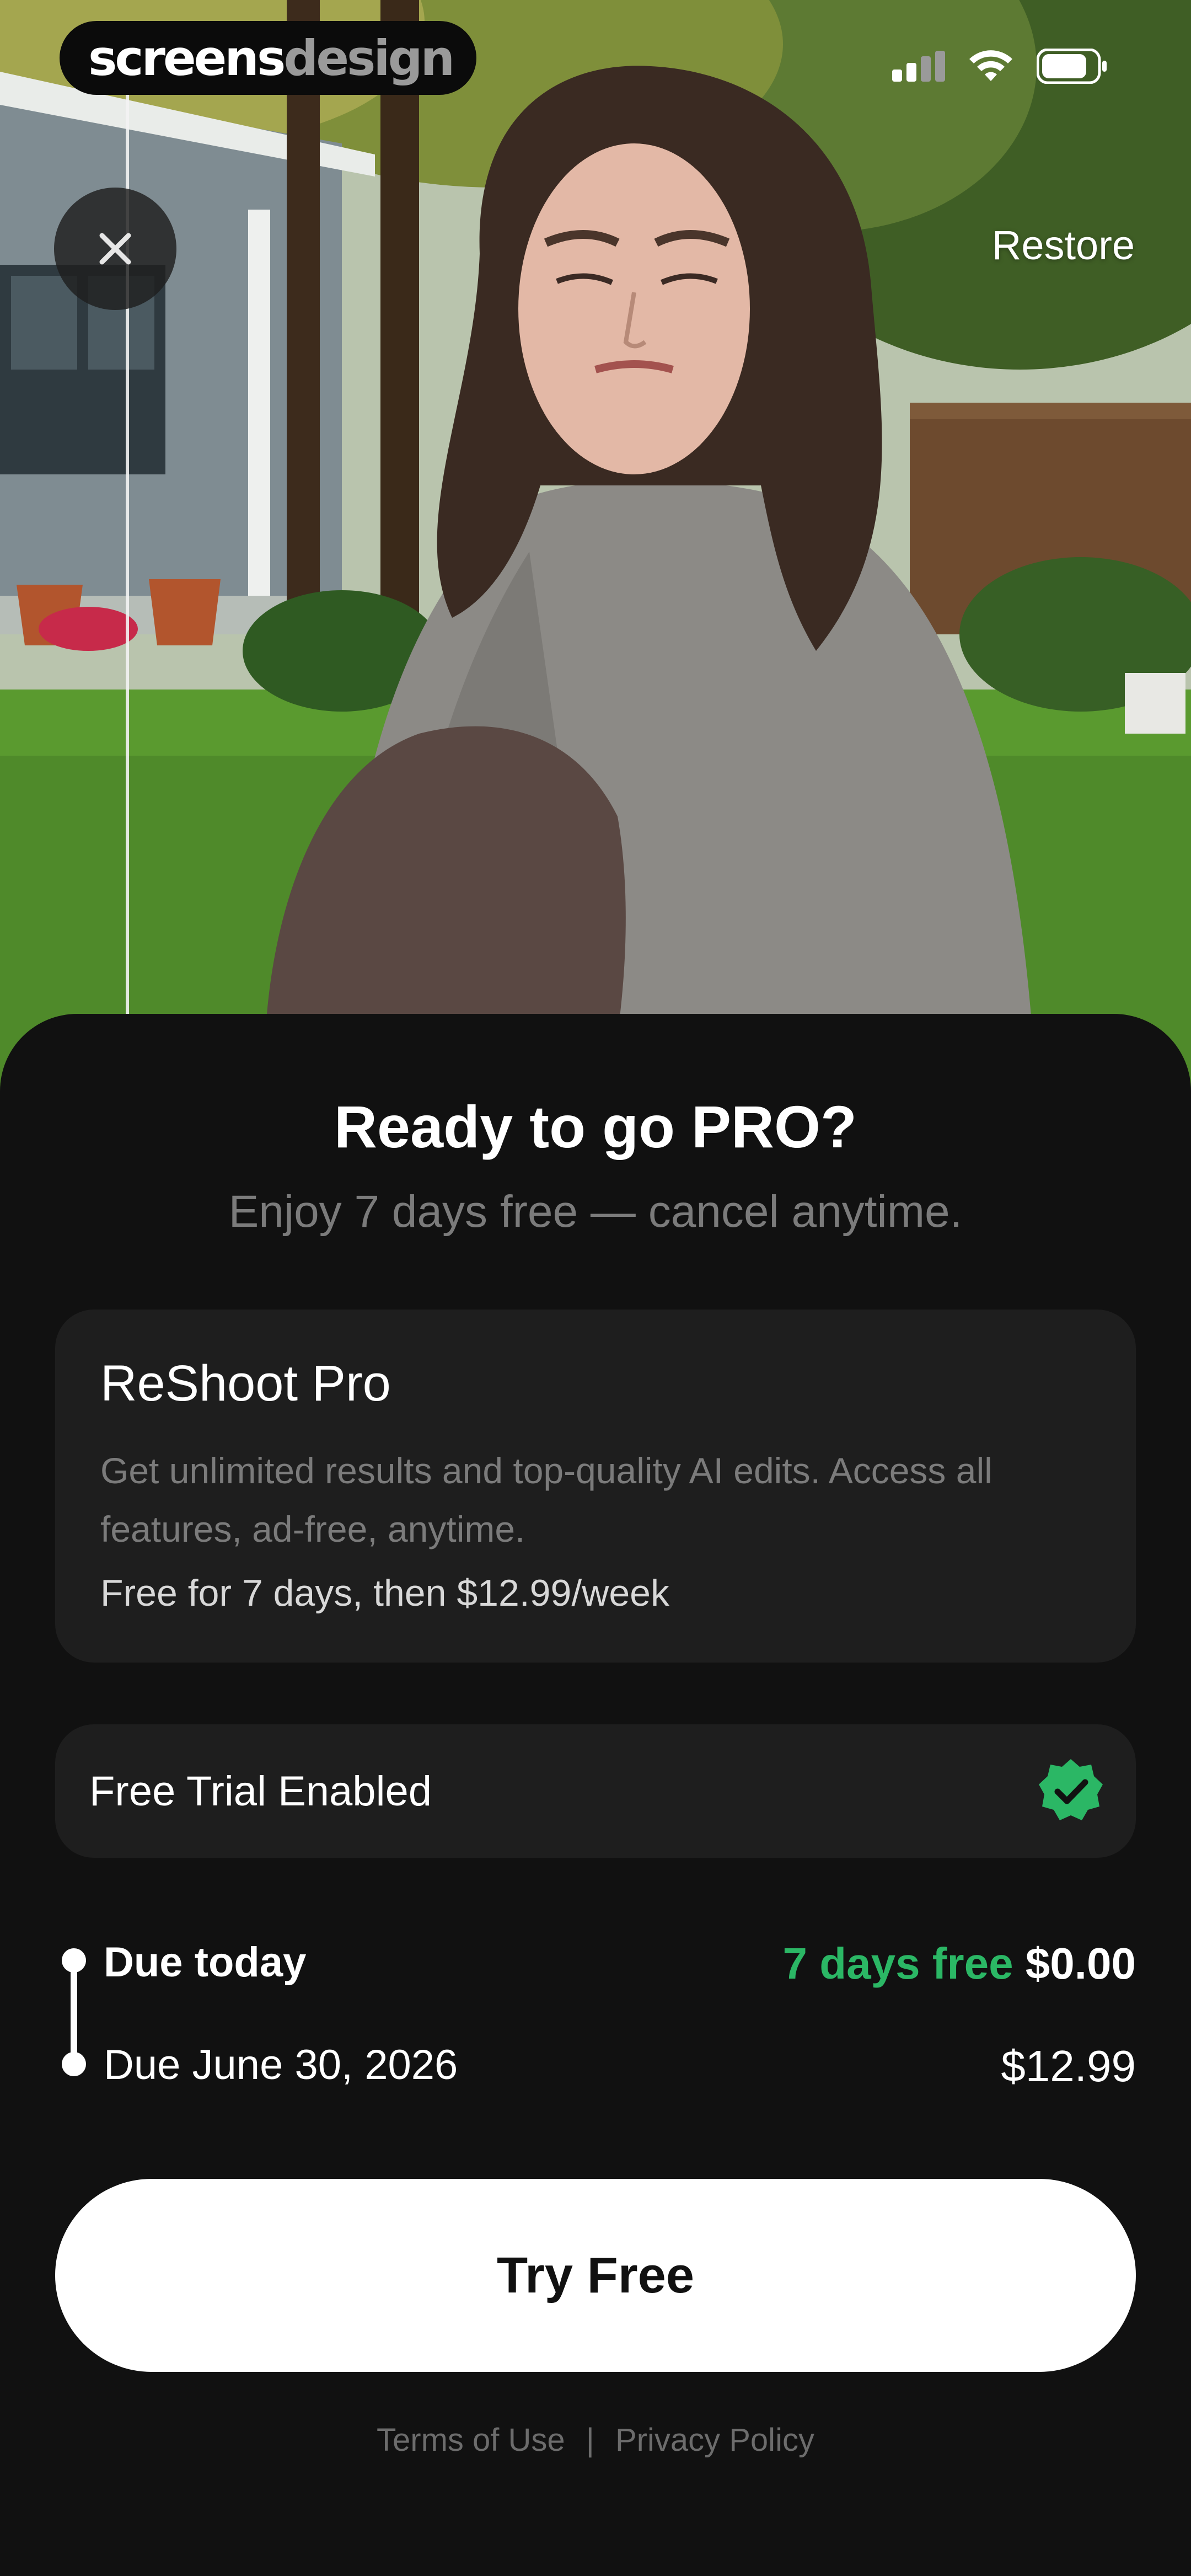  Describe the element at coordinates (369, 58) in the screenshot. I see `brand-text-part2: design` at that location.